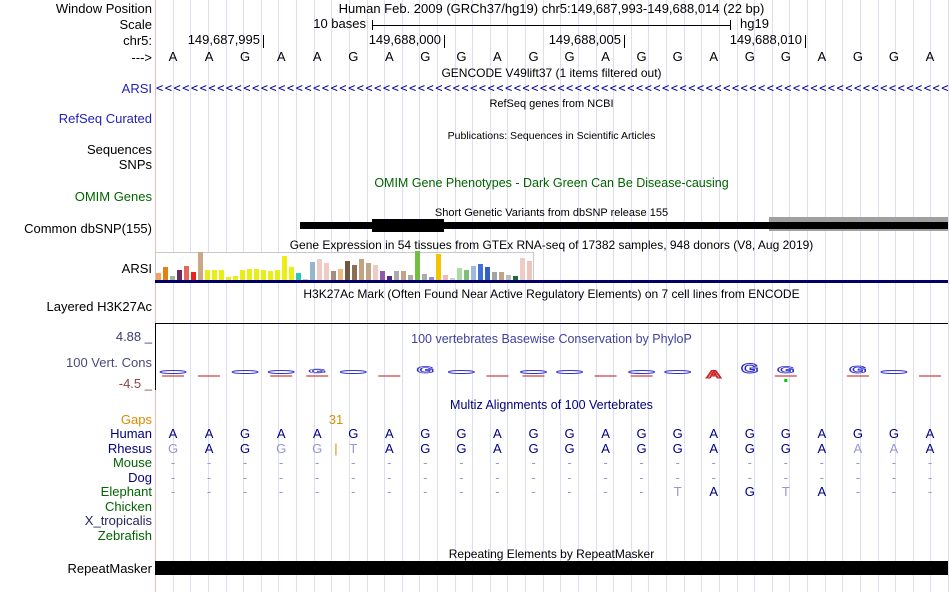 This screenshot has width=950, height=592. Describe the element at coordinates (141, 57) in the screenshot. I see `strand-label: --->` at that location.